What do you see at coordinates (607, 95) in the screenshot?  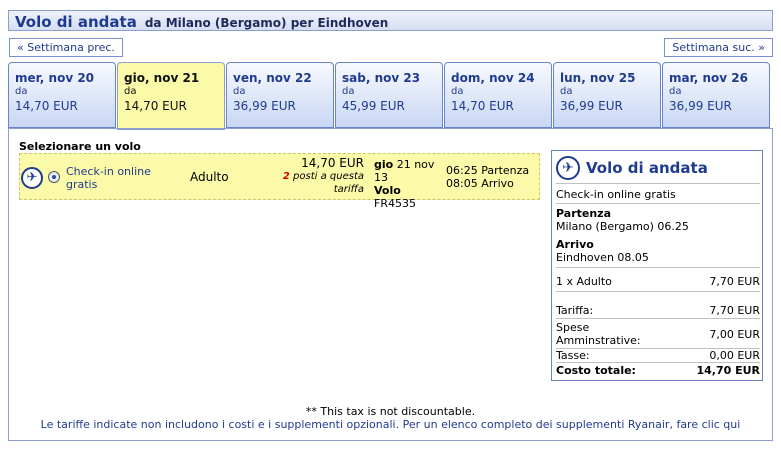 I see `date-tab-nov-25: lun, nov 25 da 36,99 EUR` at bounding box center [607, 95].